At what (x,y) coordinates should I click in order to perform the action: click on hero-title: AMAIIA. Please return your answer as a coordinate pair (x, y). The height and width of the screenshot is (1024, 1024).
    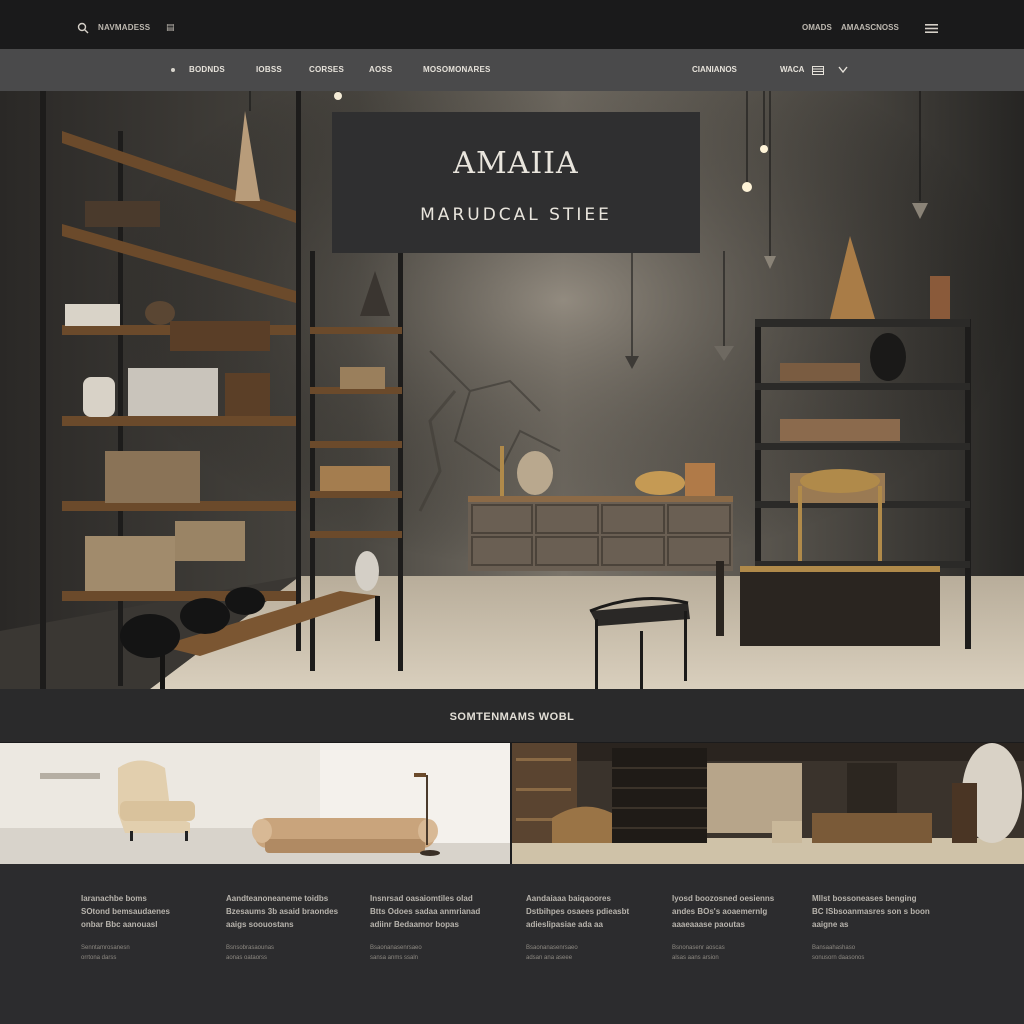
    Looking at the image, I should click on (516, 163).